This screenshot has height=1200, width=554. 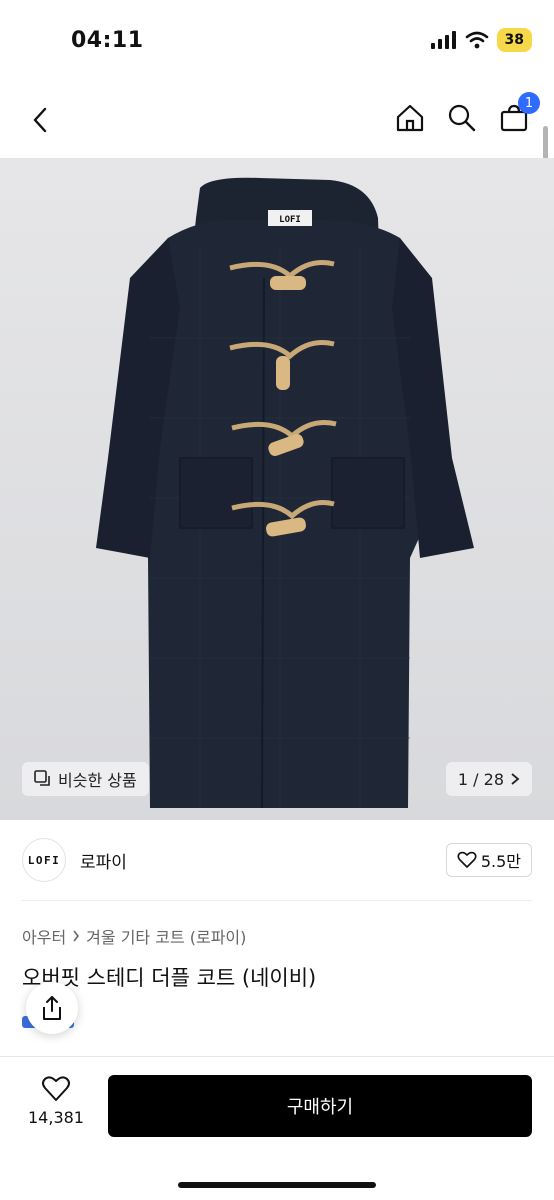 What do you see at coordinates (44, 936) in the screenshot?
I see `breadcrumb-item: 아우터` at bounding box center [44, 936].